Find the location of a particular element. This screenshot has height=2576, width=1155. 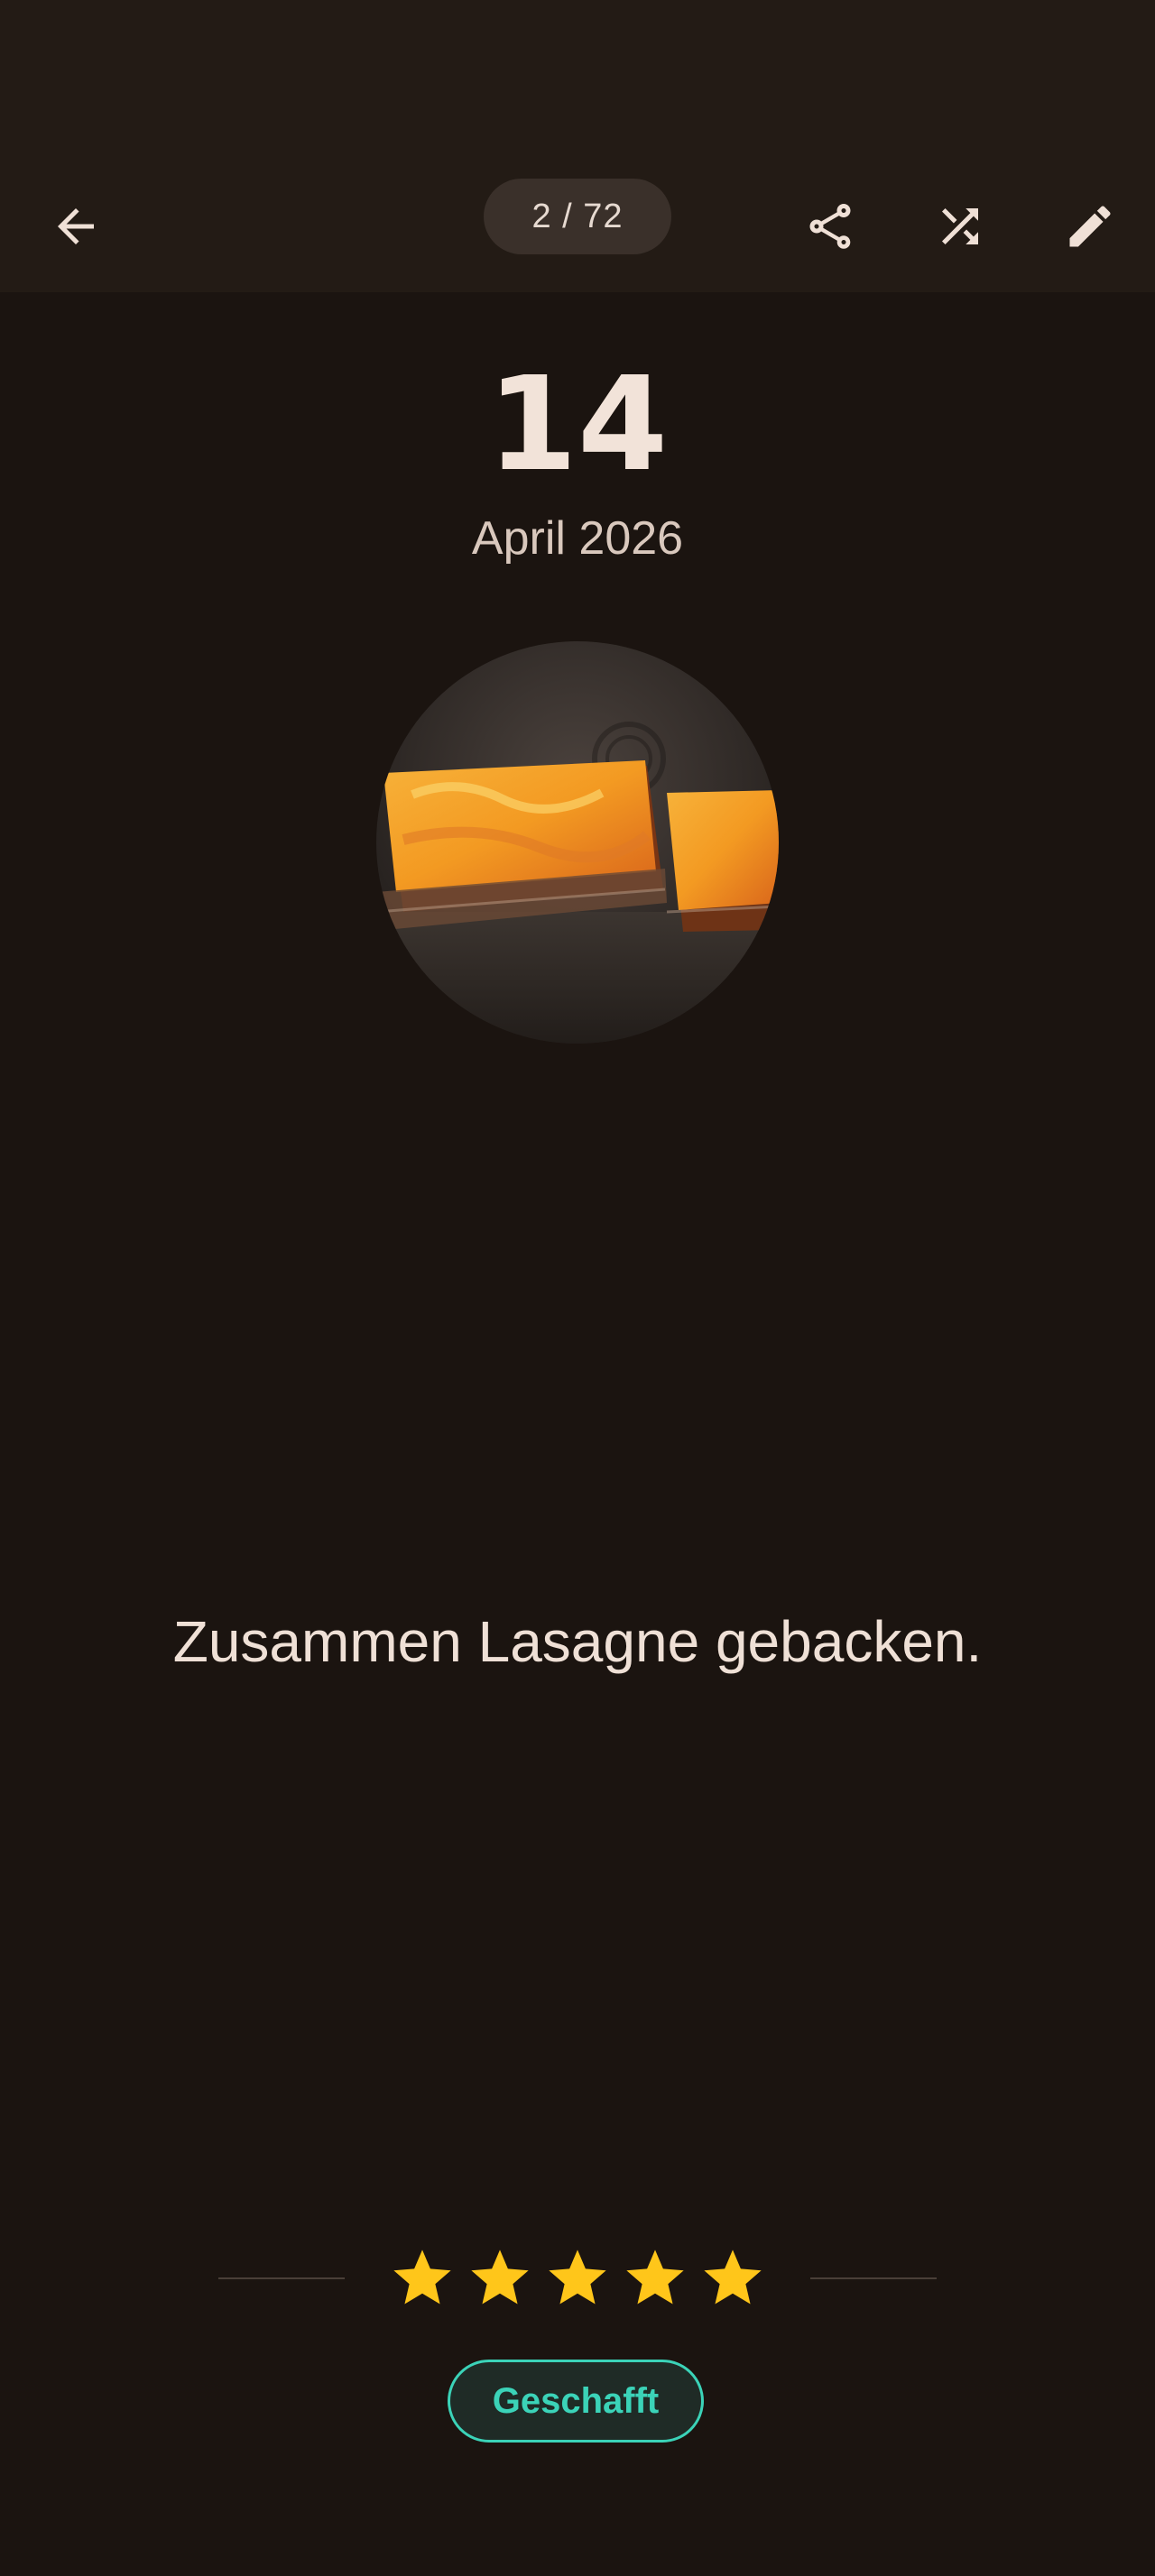

edit-icon is located at coordinates (1090, 226).